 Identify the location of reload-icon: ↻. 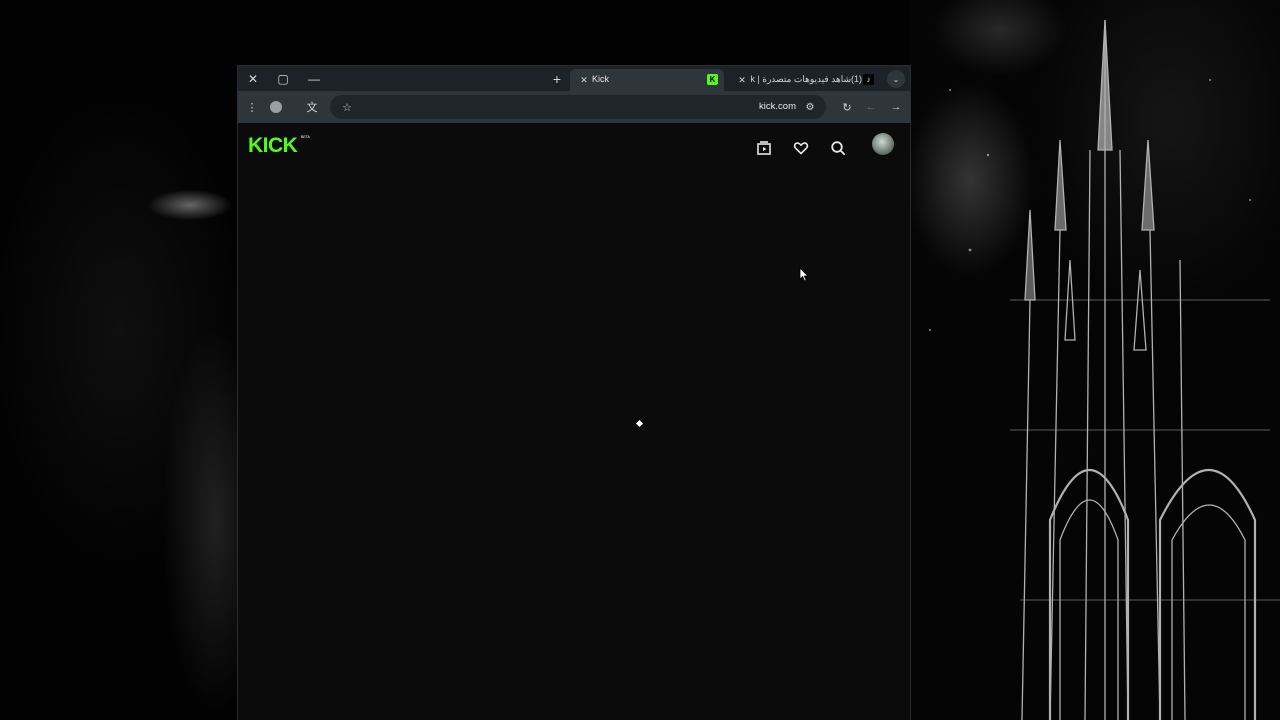
(847, 107).